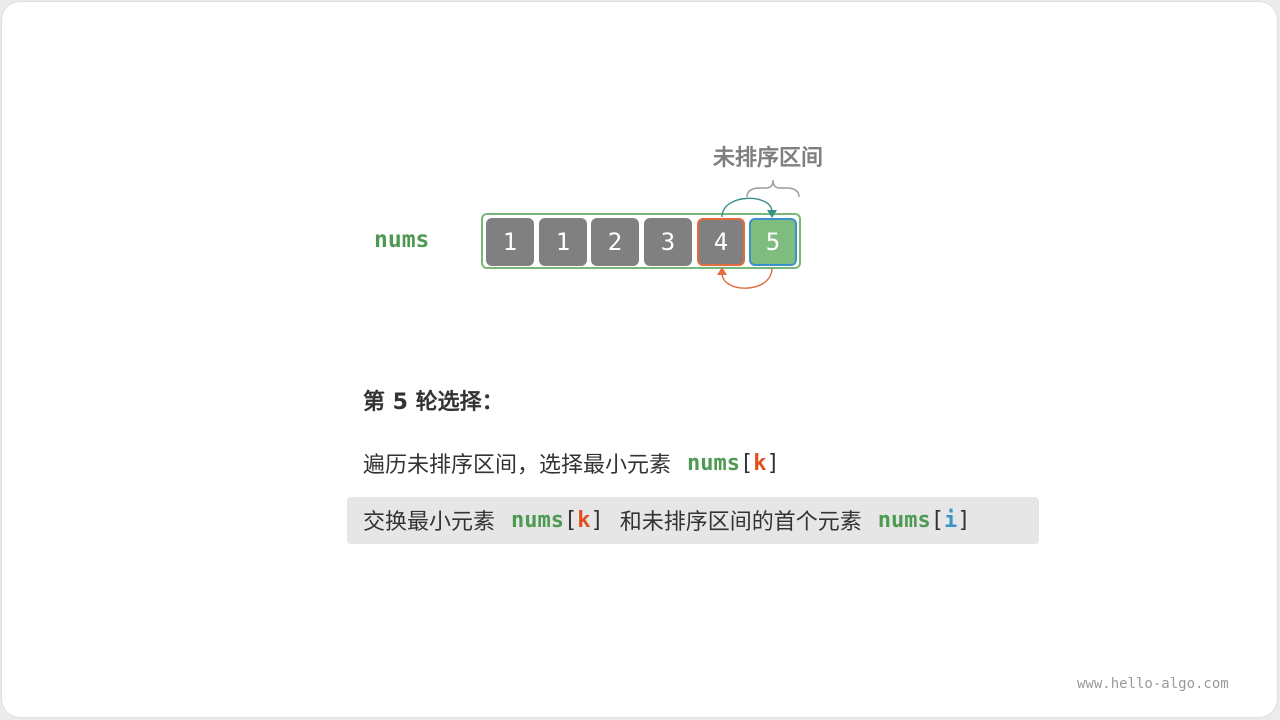  Describe the element at coordinates (517, 465) in the screenshot. I see `traverse-text: 遍历未排序区间，选择最小元素` at that location.